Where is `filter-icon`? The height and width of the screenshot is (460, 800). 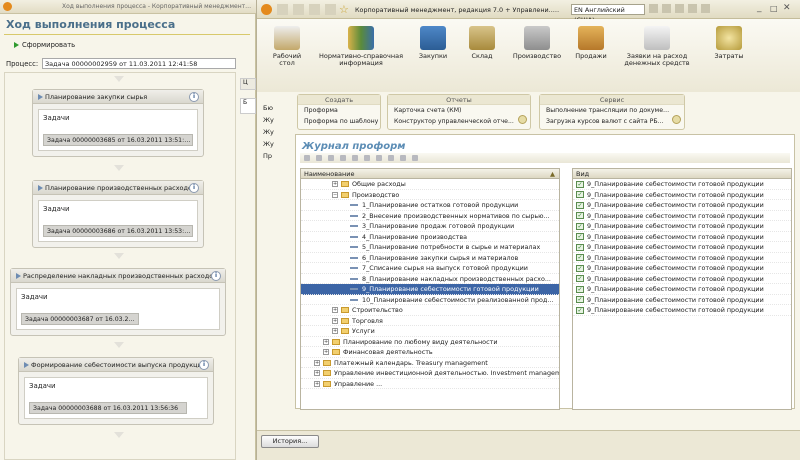 filter-icon is located at coordinates (367, 158).